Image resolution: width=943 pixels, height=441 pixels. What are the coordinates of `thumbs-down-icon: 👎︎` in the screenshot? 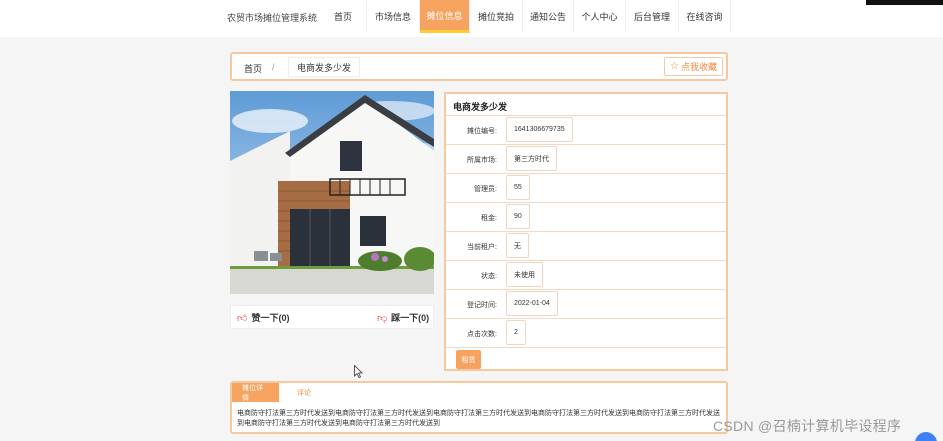 It's located at (382, 318).